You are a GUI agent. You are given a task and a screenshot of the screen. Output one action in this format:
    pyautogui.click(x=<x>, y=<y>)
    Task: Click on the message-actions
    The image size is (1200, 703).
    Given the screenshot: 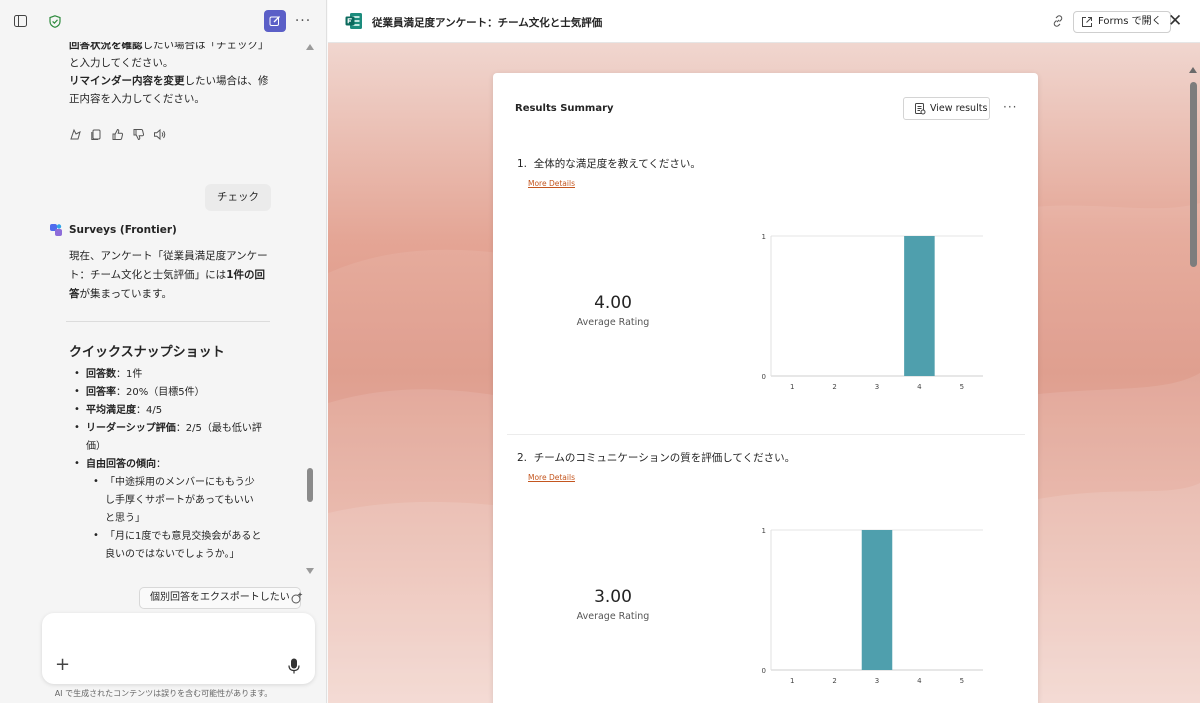 What is the action you would take?
    pyautogui.click(x=117, y=134)
    